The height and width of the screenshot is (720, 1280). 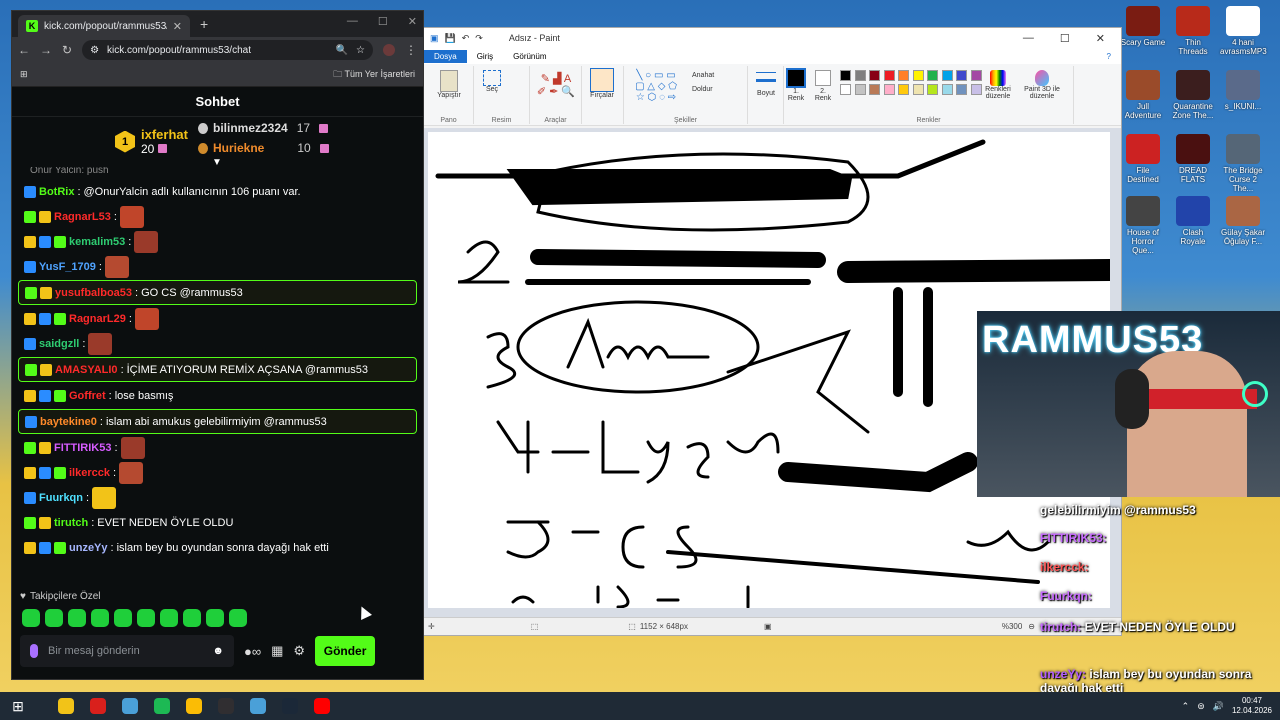 I want to click on windows-icon: ⊞, so click(x=18, y=706).